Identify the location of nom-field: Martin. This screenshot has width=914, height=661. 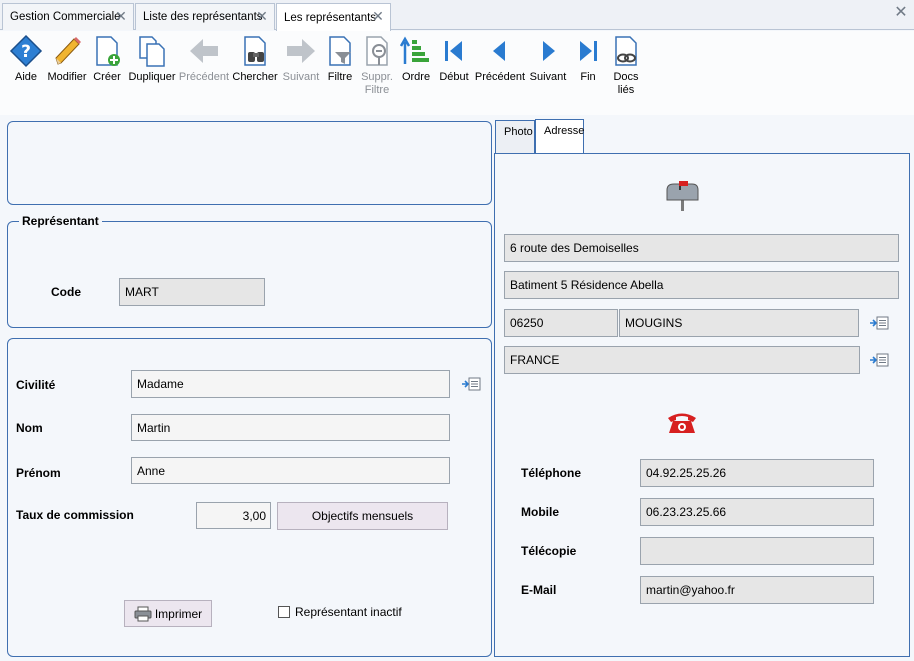
(290, 427).